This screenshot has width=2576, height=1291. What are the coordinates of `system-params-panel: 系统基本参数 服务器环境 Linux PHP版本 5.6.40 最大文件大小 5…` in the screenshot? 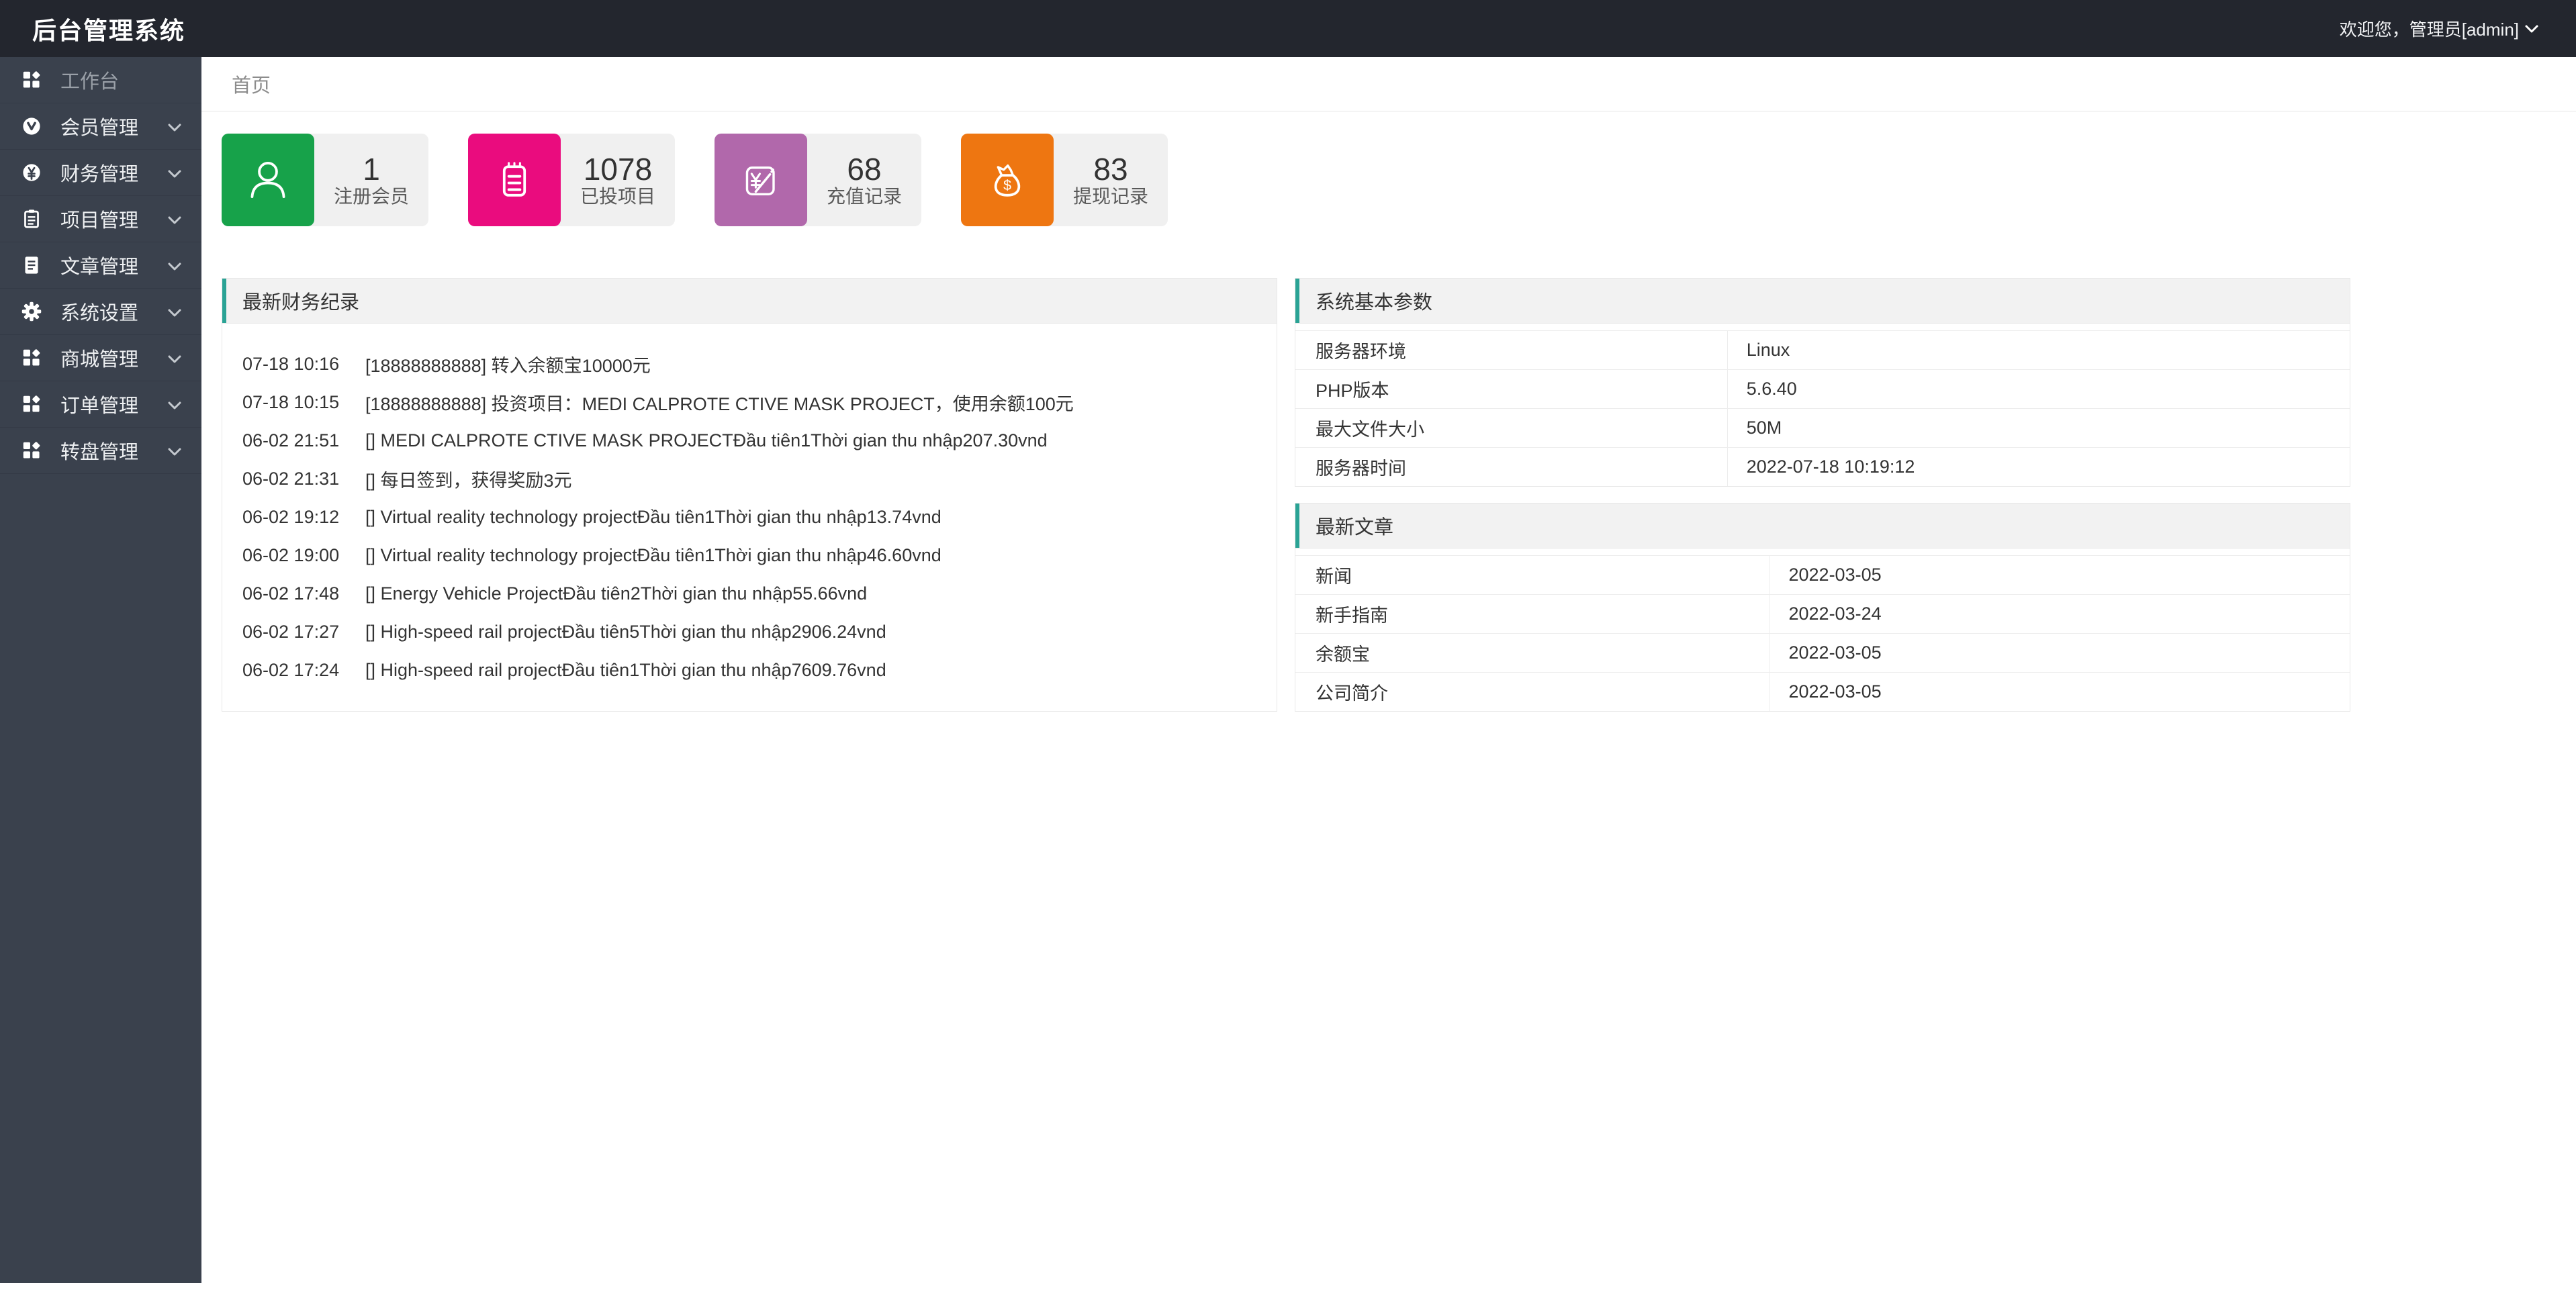 It's located at (1822, 382).